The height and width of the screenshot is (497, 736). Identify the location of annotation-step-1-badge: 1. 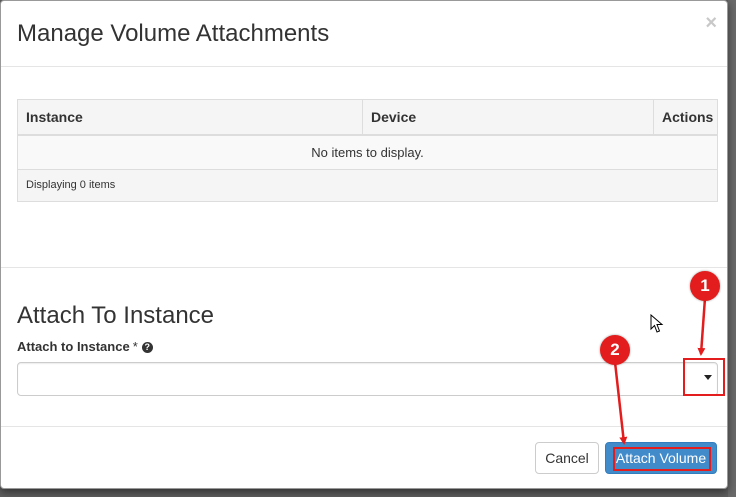
(705, 286).